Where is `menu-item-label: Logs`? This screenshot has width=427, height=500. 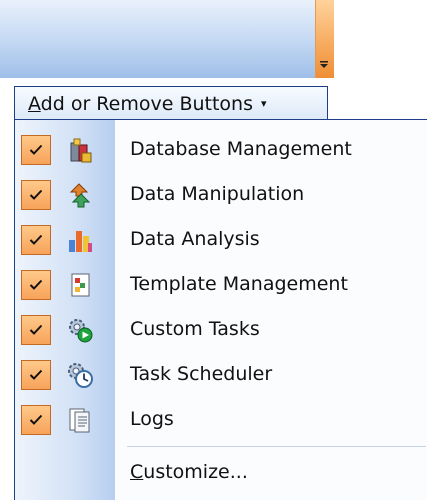
menu-item-label: Logs is located at coordinates (152, 419).